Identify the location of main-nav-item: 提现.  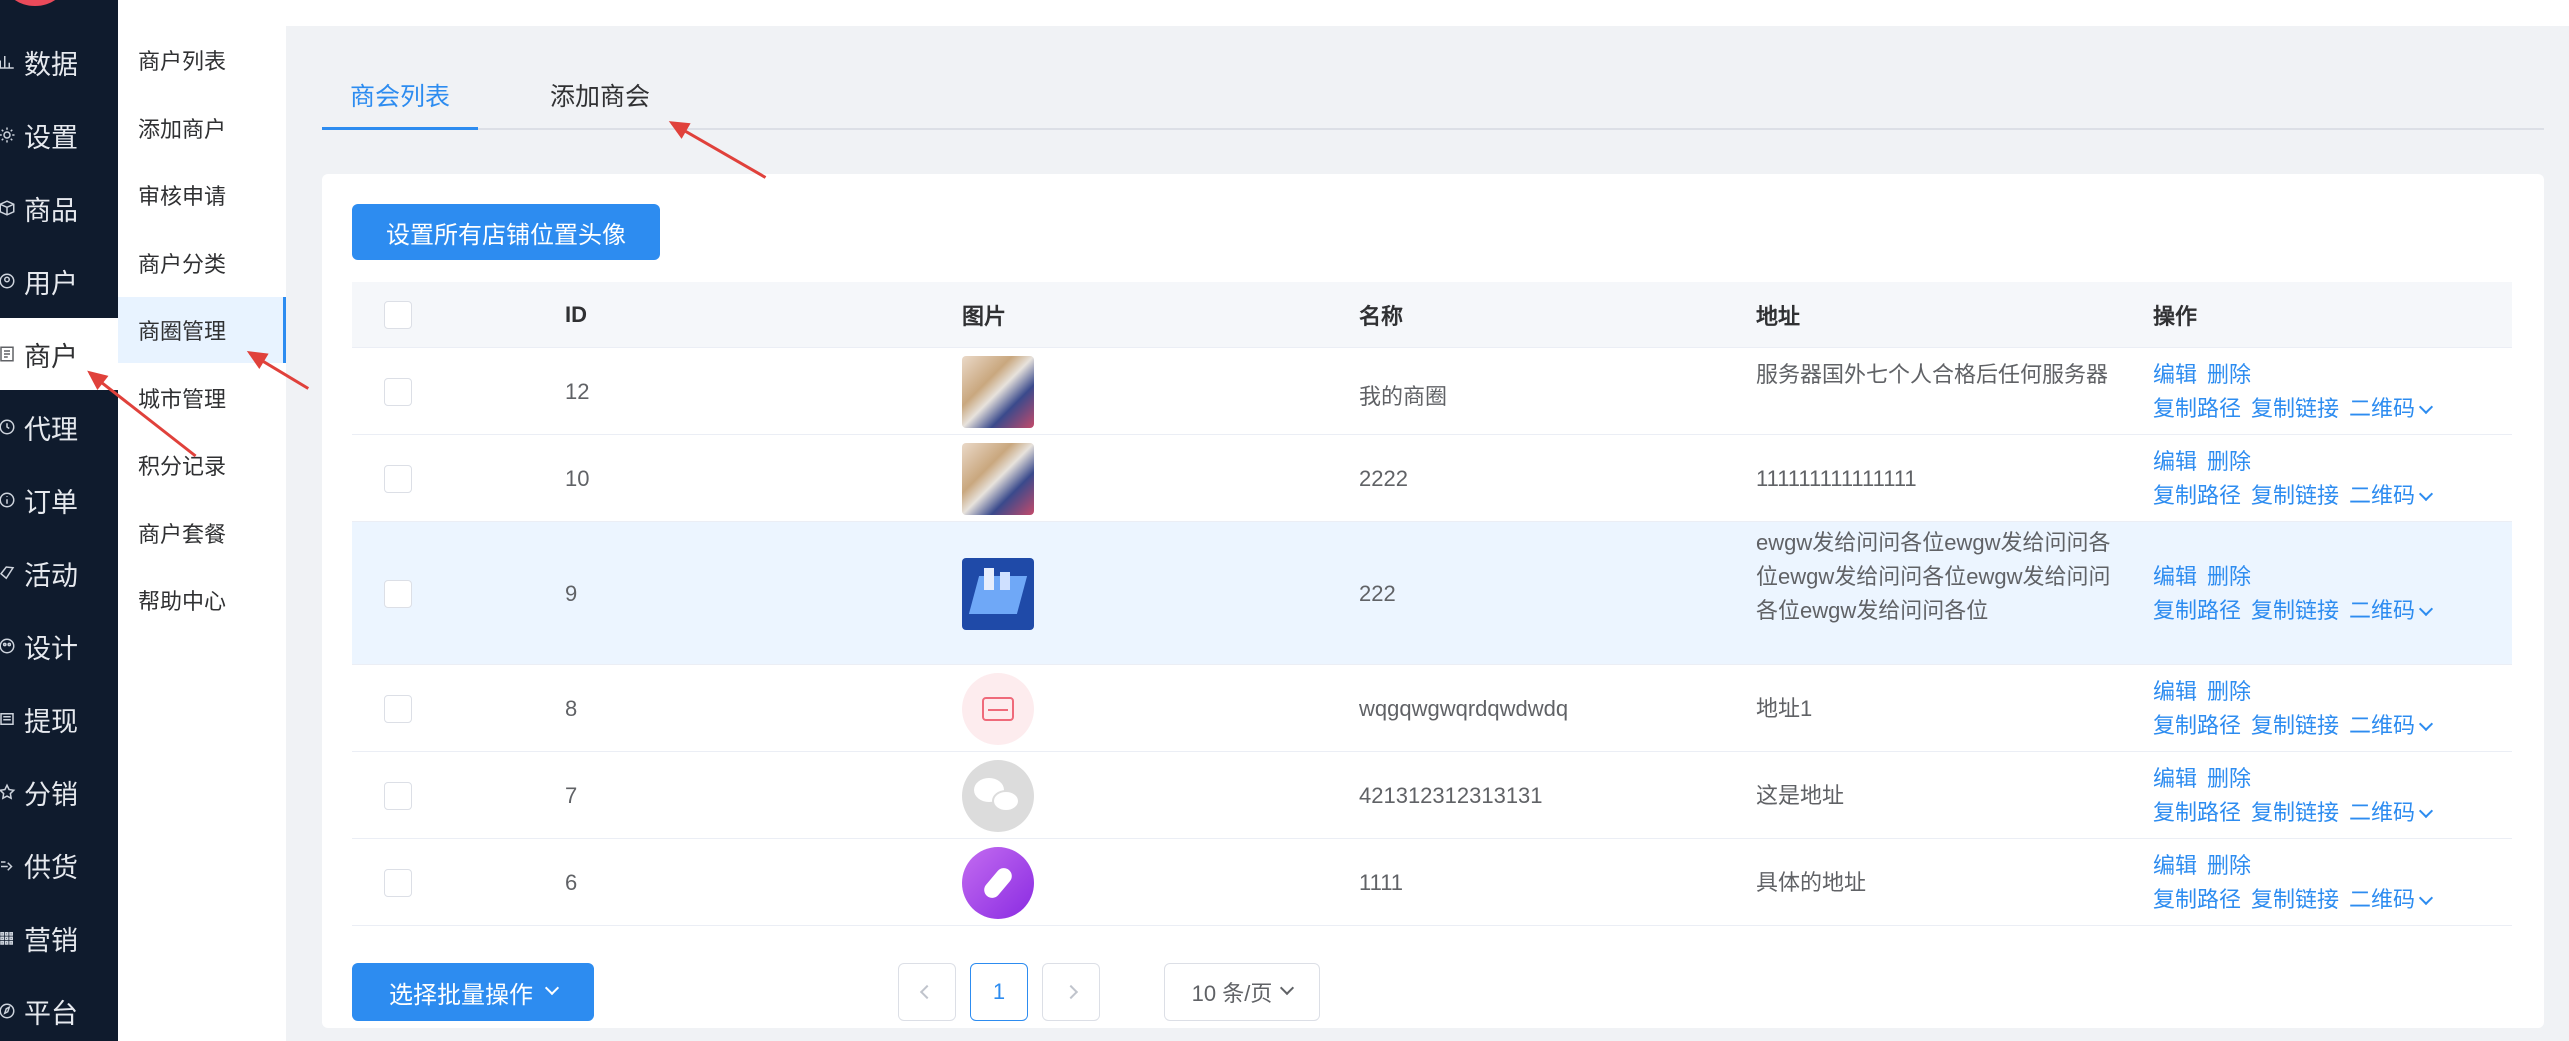
(59, 719).